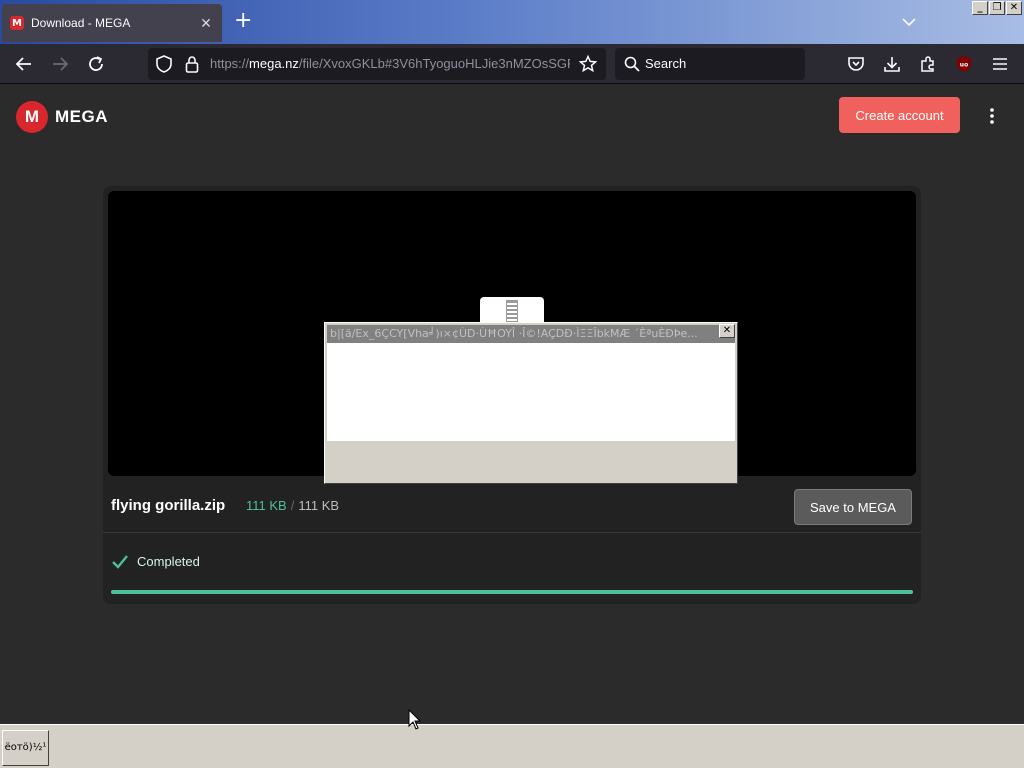  What do you see at coordinates (415, 719) in the screenshot?
I see `mouse-pointer-icon` at bounding box center [415, 719].